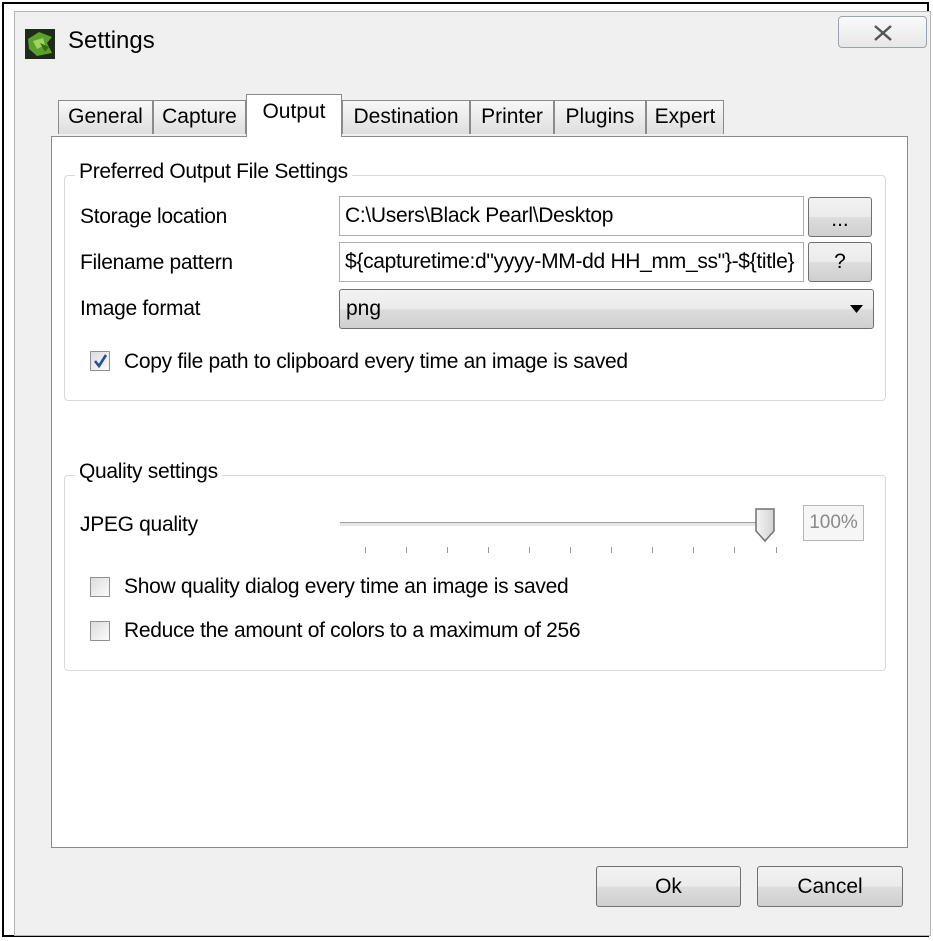 This screenshot has height=941, width=933. I want to click on chevron-down-icon, so click(856, 309).